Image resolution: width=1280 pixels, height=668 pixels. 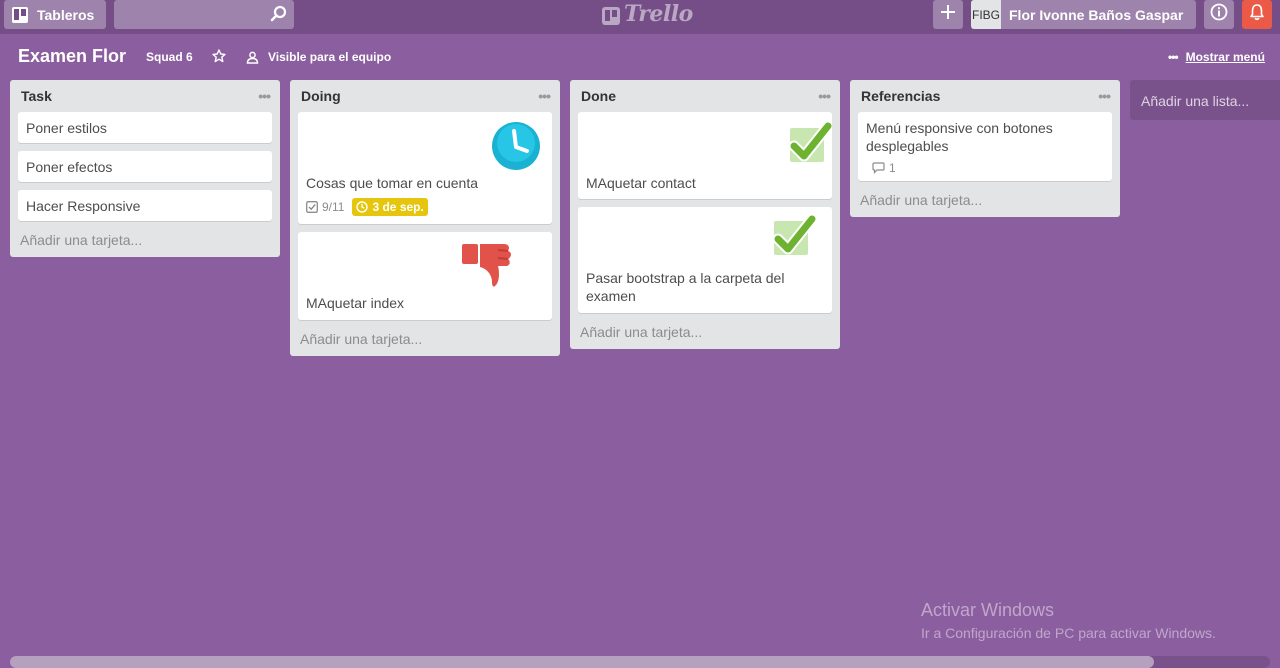 I want to click on board-team: Squad 6, so click(x=169, y=57).